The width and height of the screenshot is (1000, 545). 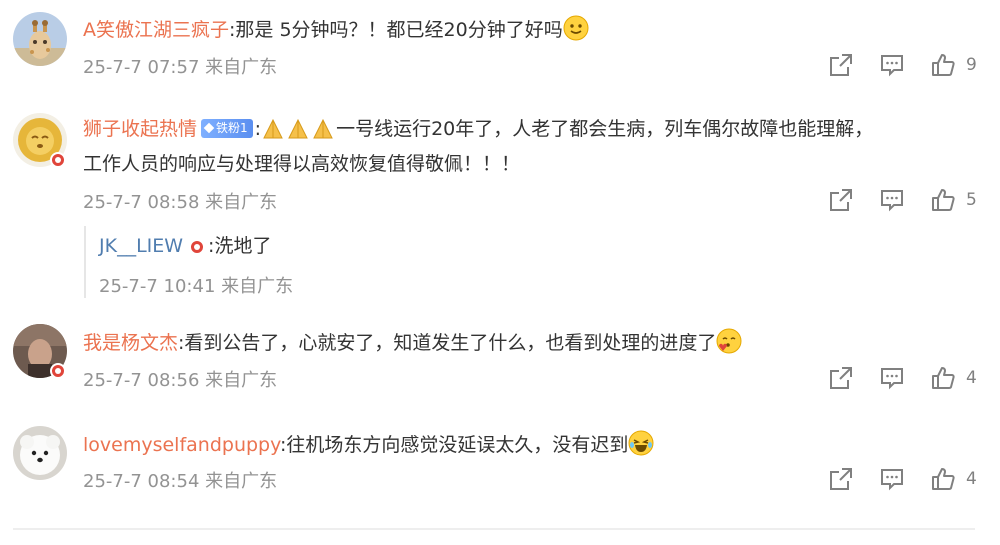 I want to click on like-count: 9, so click(x=971, y=65).